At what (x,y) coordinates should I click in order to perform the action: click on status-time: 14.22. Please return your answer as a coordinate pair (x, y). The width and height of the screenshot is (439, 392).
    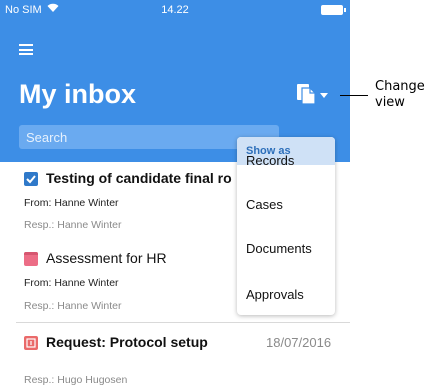
    Looking at the image, I should click on (175, 10).